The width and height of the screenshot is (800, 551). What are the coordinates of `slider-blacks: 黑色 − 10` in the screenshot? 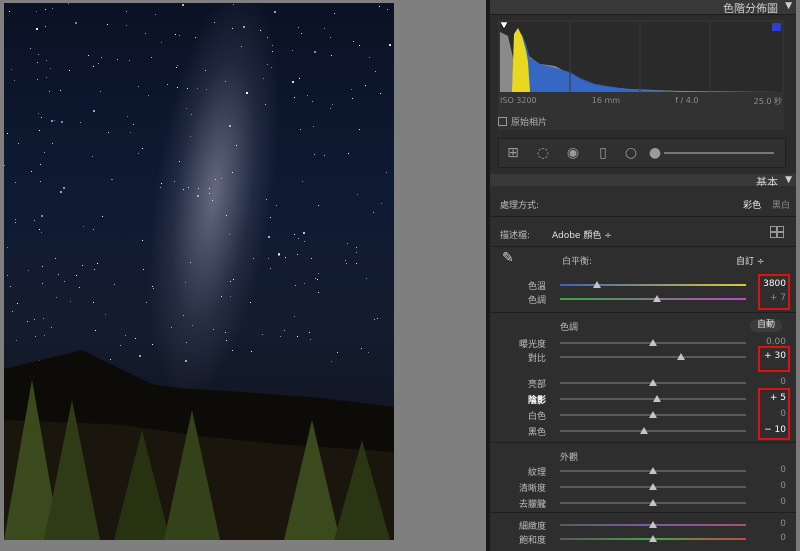 It's located at (643, 431).